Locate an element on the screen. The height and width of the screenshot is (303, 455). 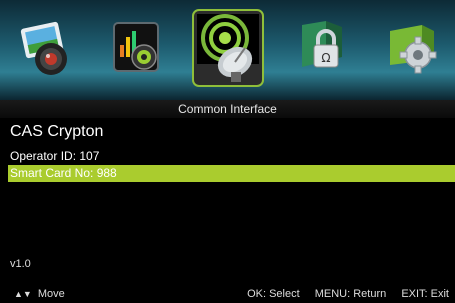
move-label: Move is located at coordinates (51, 294).